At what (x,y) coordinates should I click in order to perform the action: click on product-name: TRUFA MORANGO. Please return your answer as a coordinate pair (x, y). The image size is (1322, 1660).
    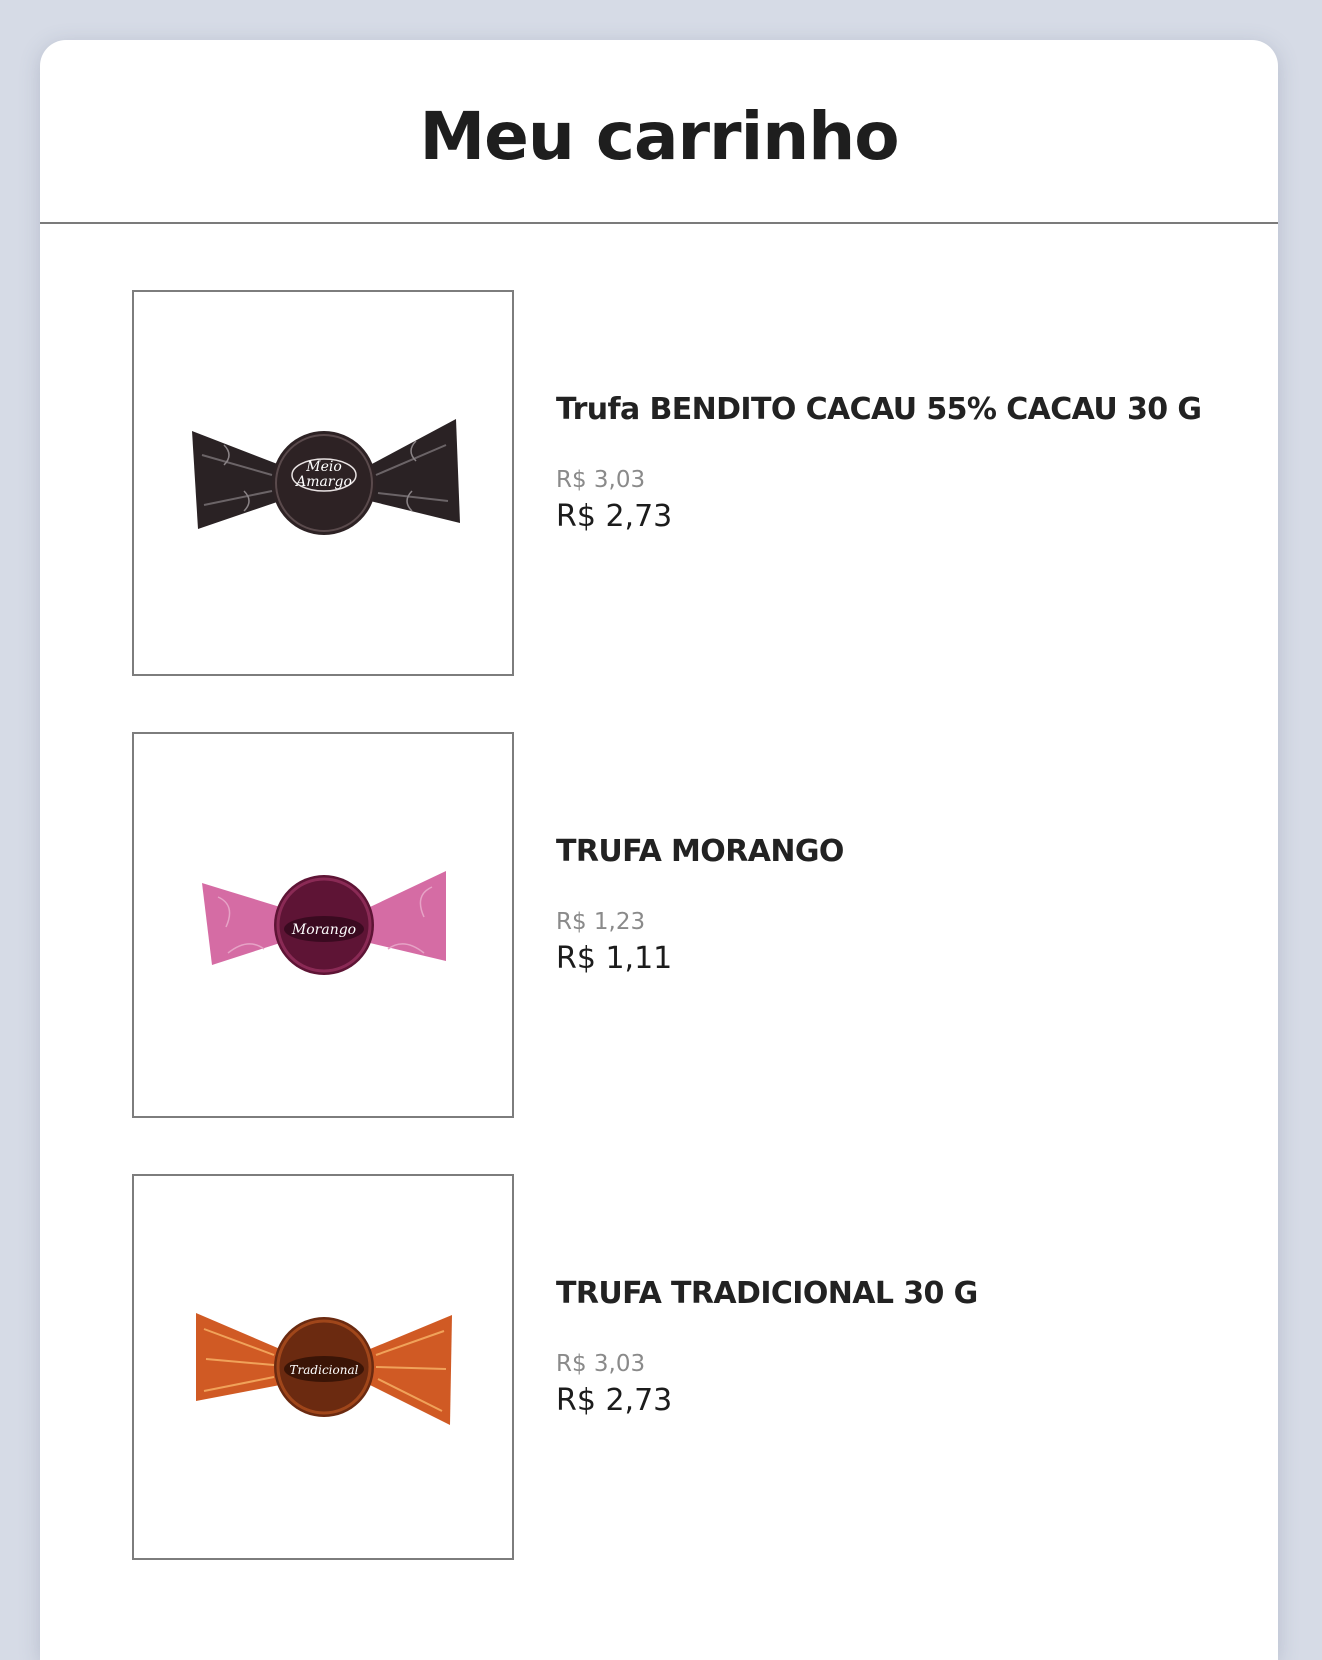
    Looking at the image, I should click on (896, 851).